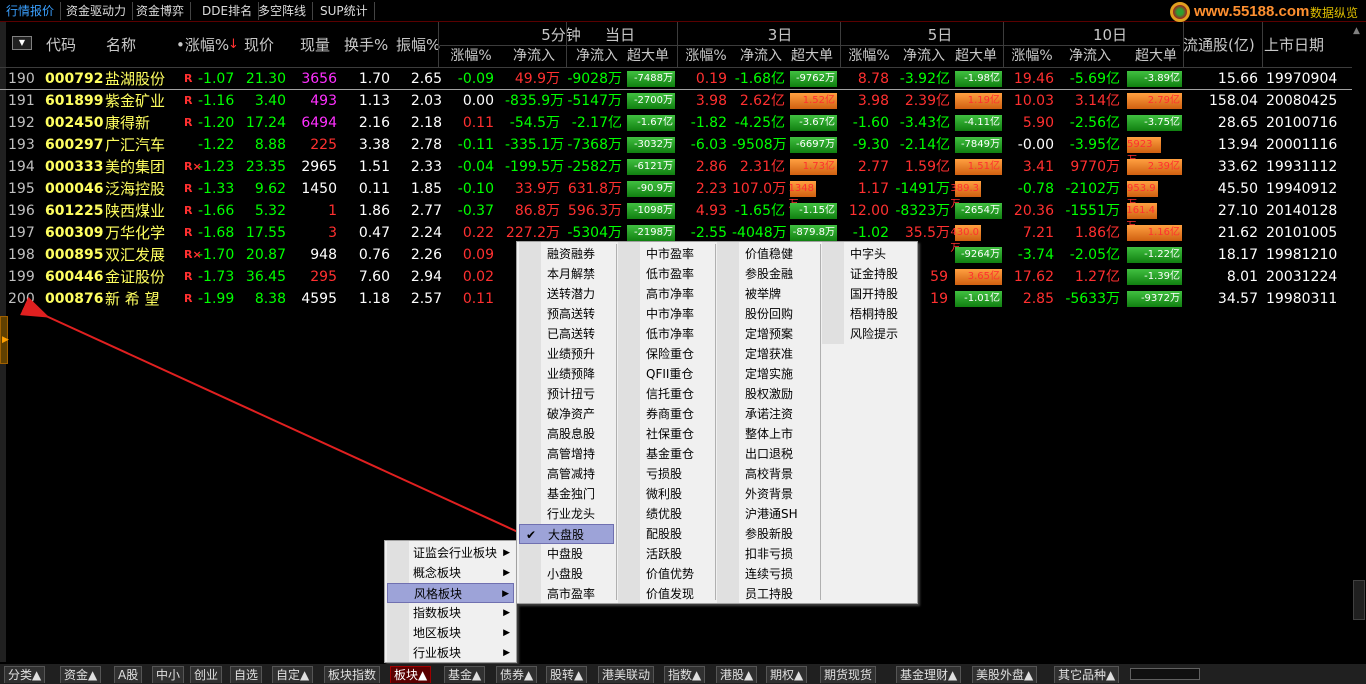  What do you see at coordinates (228, 11) in the screenshot?
I see `top-tab-3: DDE排名` at bounding box center [228, 11].